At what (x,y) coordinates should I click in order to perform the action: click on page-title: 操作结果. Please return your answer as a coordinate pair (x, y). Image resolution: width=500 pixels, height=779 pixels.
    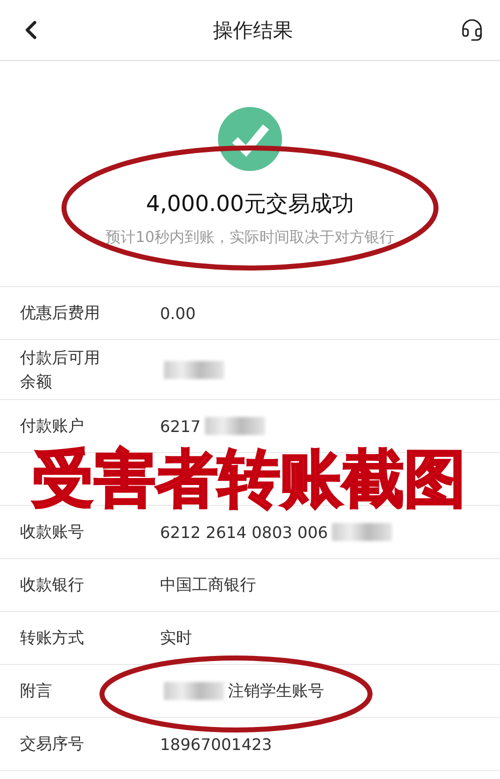
    Looking at the image, I should click on (253, 30).